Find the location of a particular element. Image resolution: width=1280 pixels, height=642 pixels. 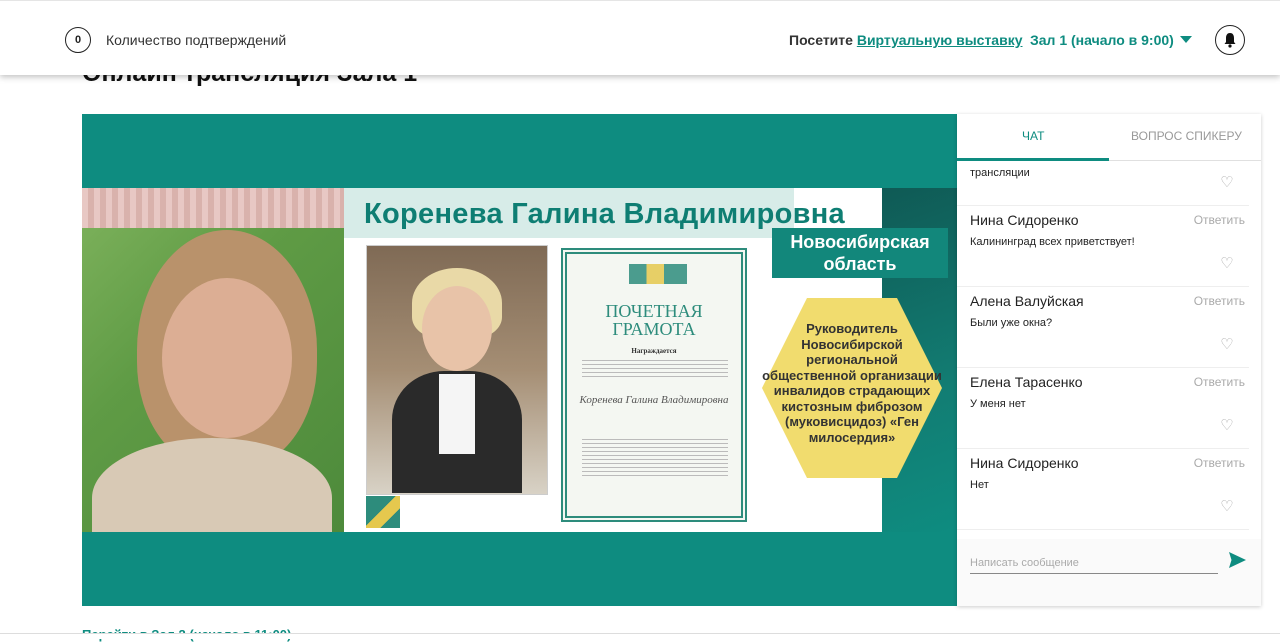

tab-question-speaker: ВОПРОС СПИКЕРУ is located at coordinates (1186, 136).